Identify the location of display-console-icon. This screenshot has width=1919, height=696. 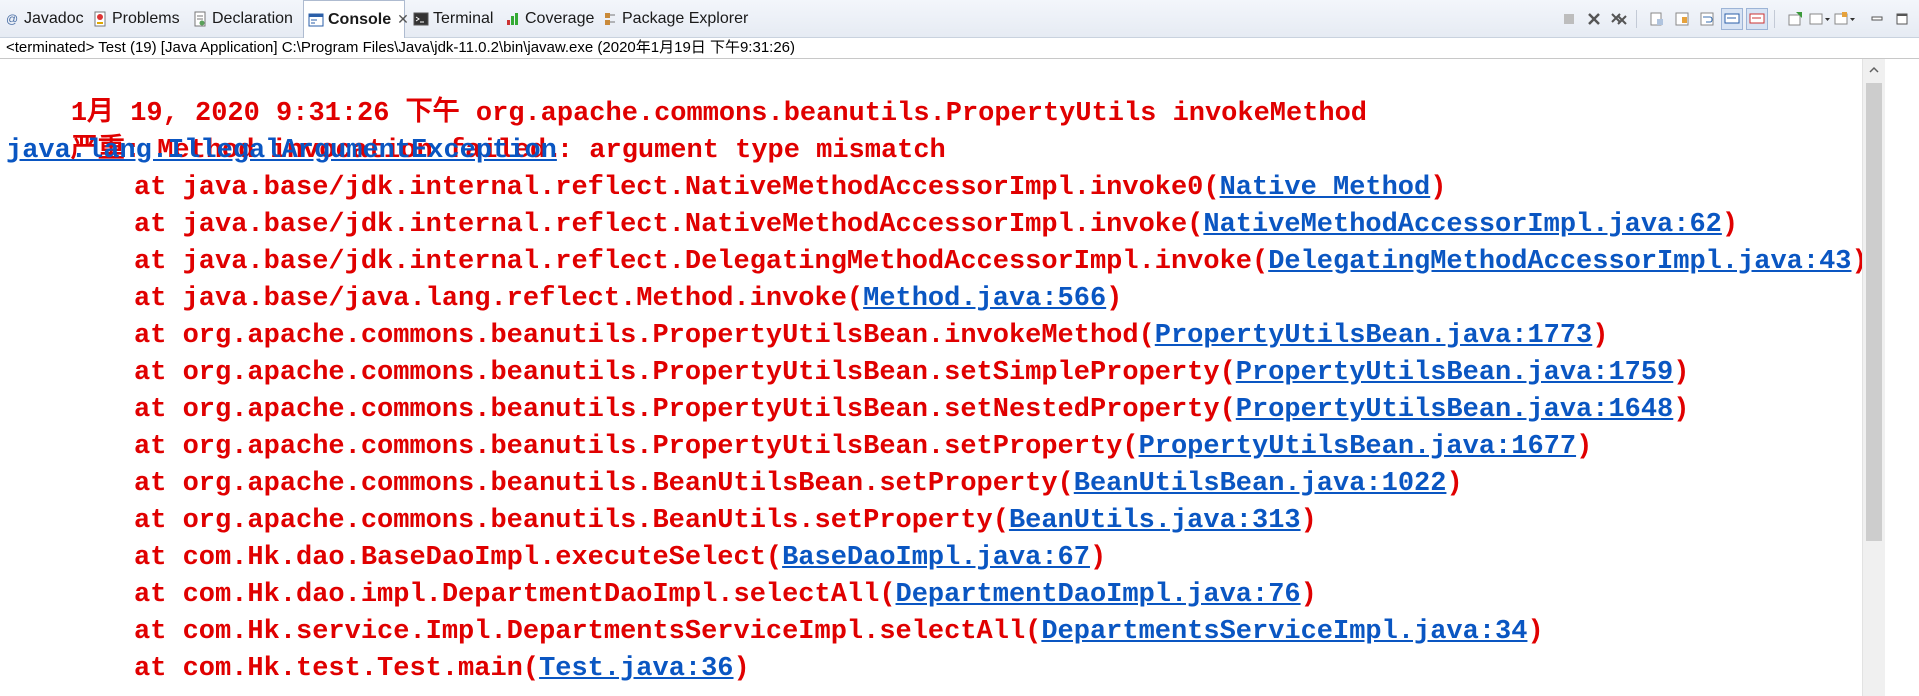
(1820, 19).